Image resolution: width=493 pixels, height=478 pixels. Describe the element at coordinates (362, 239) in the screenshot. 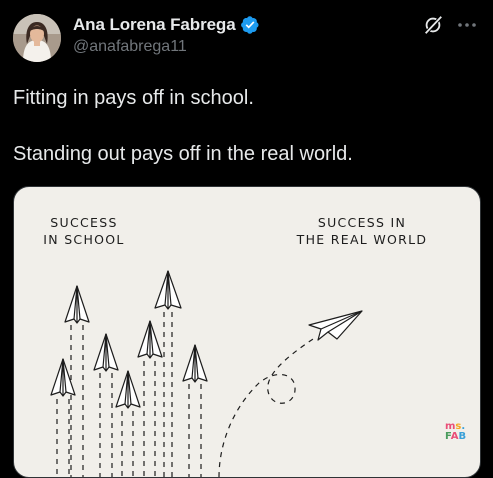

I see `right-label-line-2: THE REAL WORLD` at that location.